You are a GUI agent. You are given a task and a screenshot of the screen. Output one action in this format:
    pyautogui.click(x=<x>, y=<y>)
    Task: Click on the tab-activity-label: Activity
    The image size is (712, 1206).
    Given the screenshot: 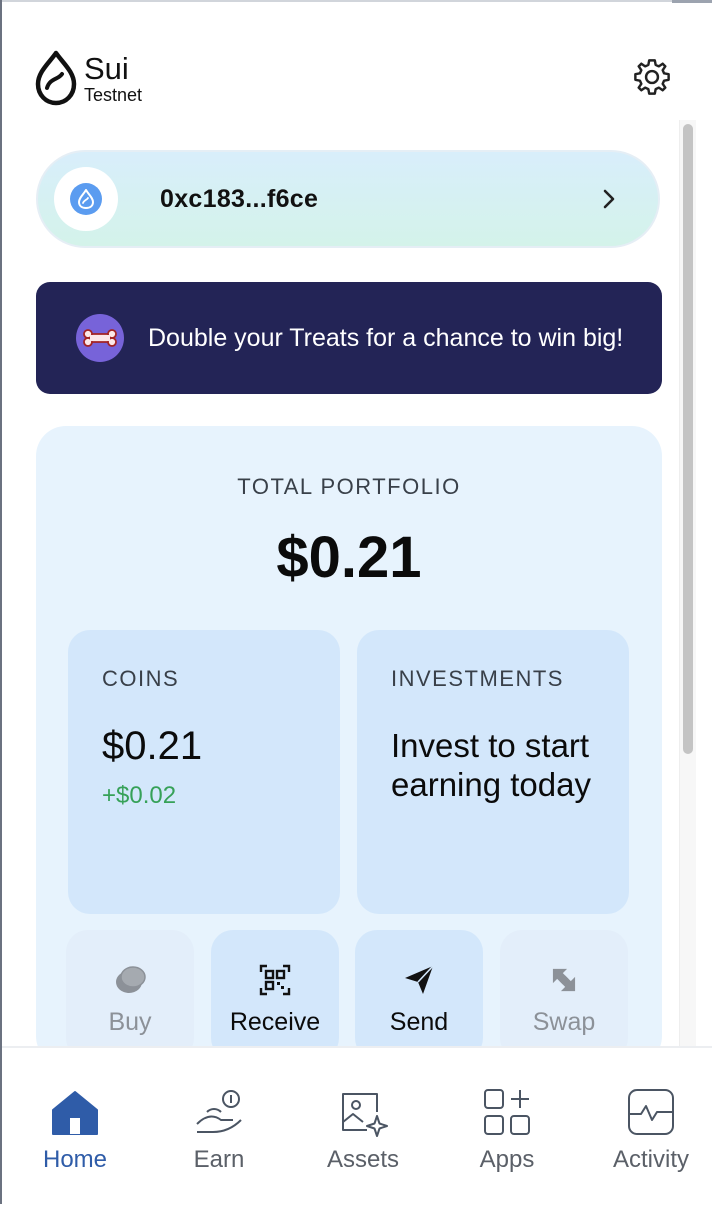 What is the action you would take?
    pyautogui.click(x=650, y=1159)
    